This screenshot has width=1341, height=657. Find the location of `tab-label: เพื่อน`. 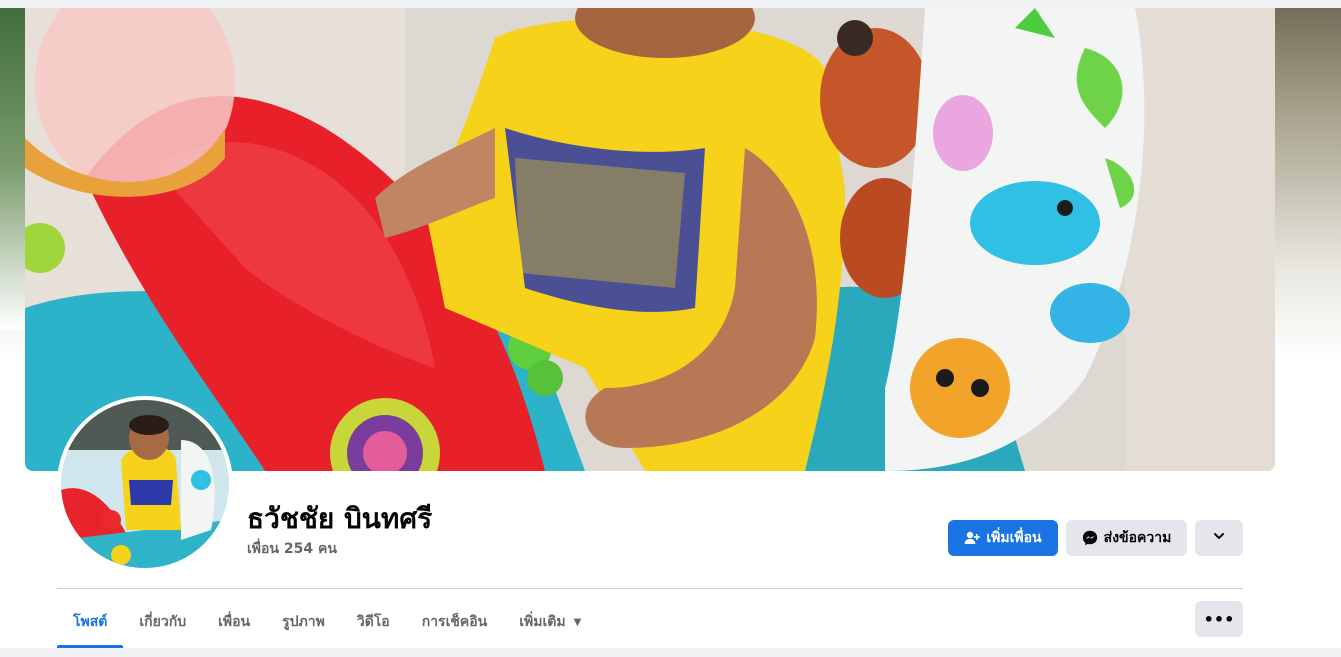

tab-label: เพื่อน is located at coordinates (234, 622).